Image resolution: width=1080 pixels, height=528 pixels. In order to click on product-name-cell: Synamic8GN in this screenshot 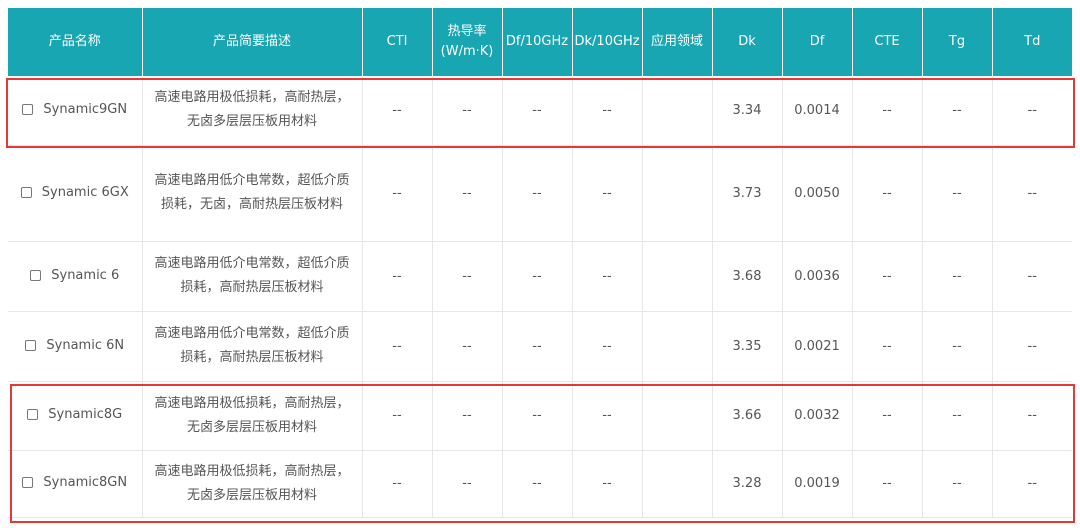, I will do `click(75, 484)`.